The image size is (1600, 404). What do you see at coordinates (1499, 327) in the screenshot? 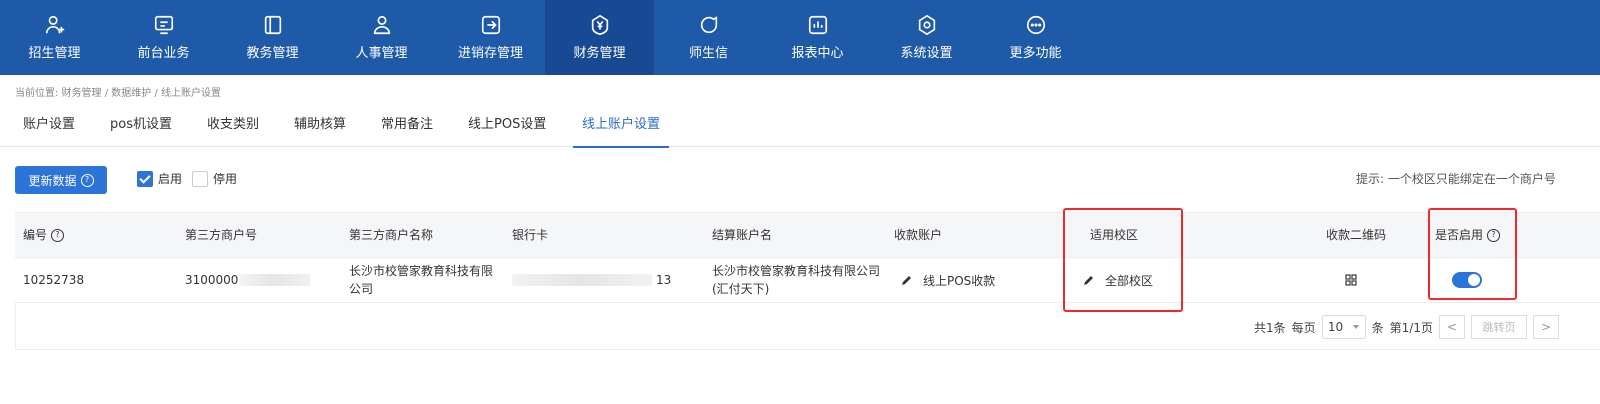
I see `jump-page-input: 跳转页` at bounding box center [1499, 327].